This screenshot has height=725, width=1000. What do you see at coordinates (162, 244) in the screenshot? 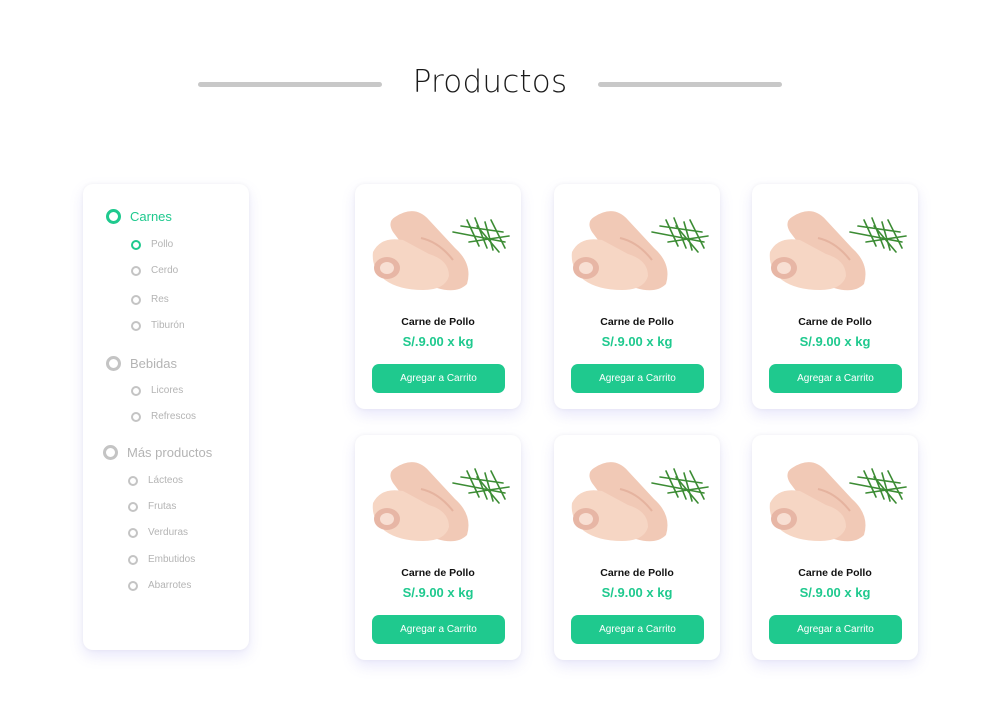
I see `subcategory-label: Pollo` at bounding box center [162, 244].